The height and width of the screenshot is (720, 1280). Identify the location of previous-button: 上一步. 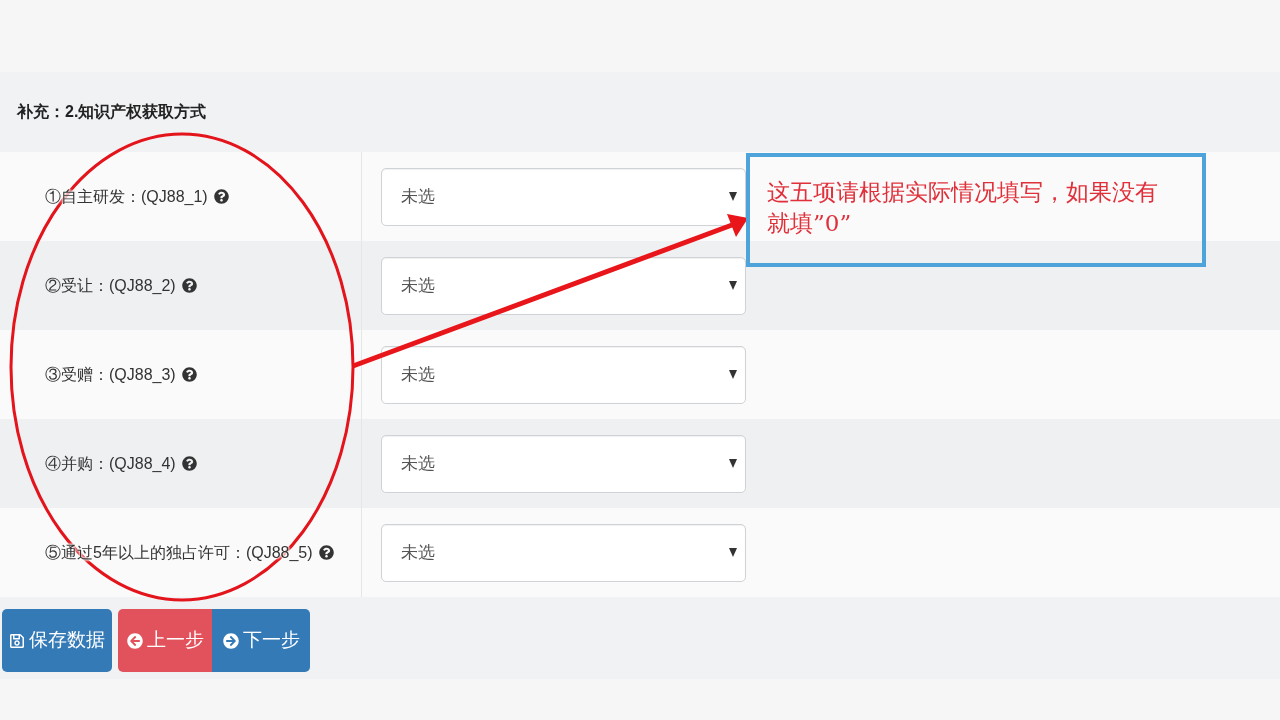
(165, 640).